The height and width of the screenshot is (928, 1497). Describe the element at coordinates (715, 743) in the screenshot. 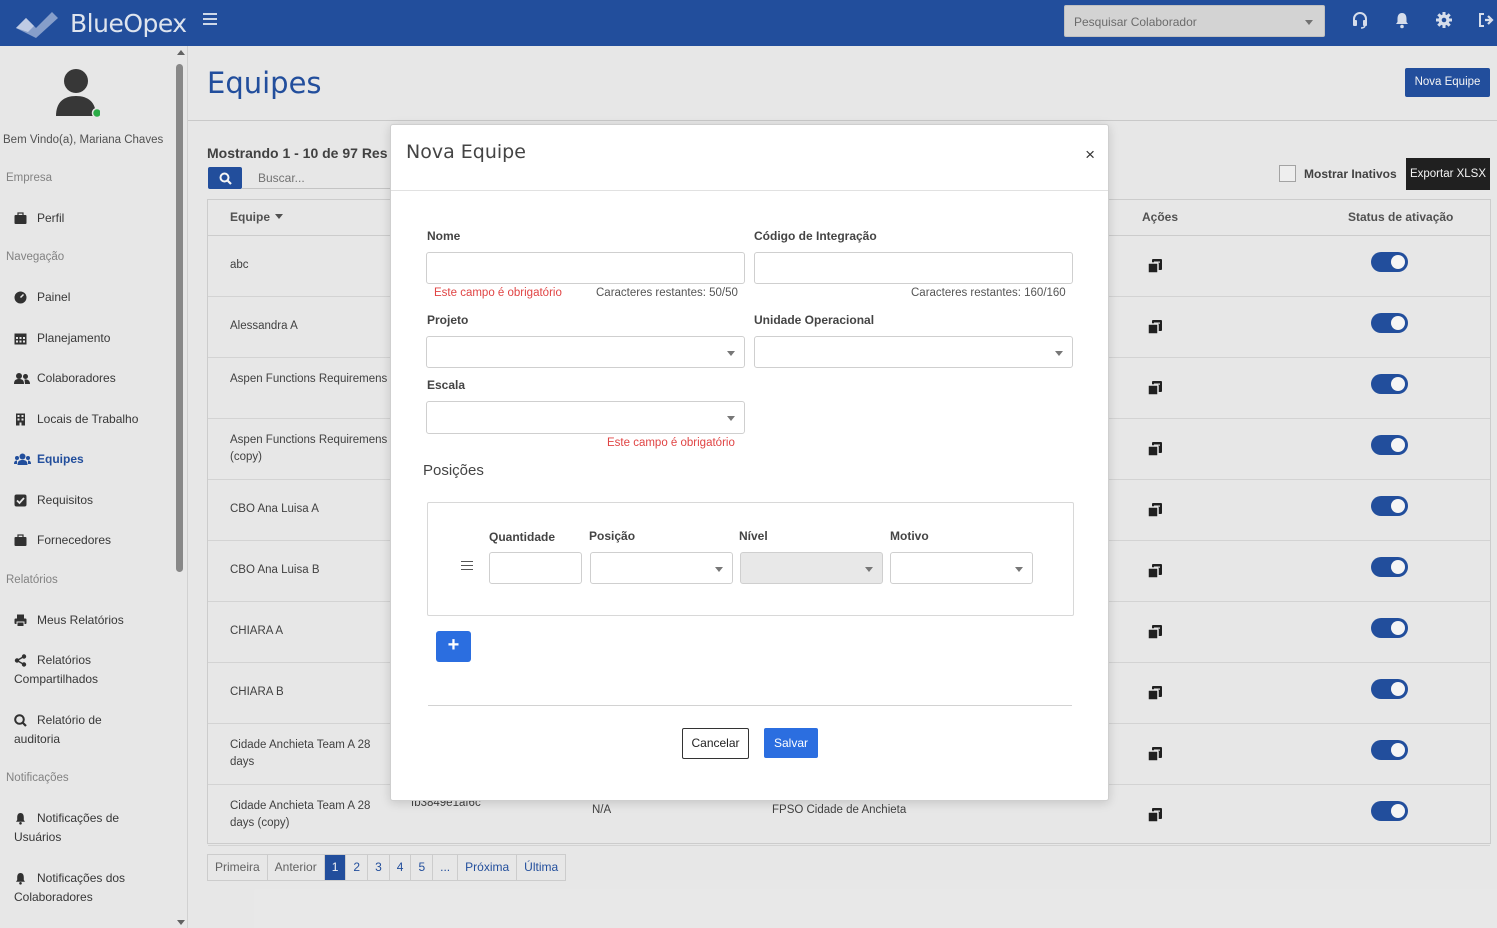

I see `cancel-button: Cancelar` at that location.